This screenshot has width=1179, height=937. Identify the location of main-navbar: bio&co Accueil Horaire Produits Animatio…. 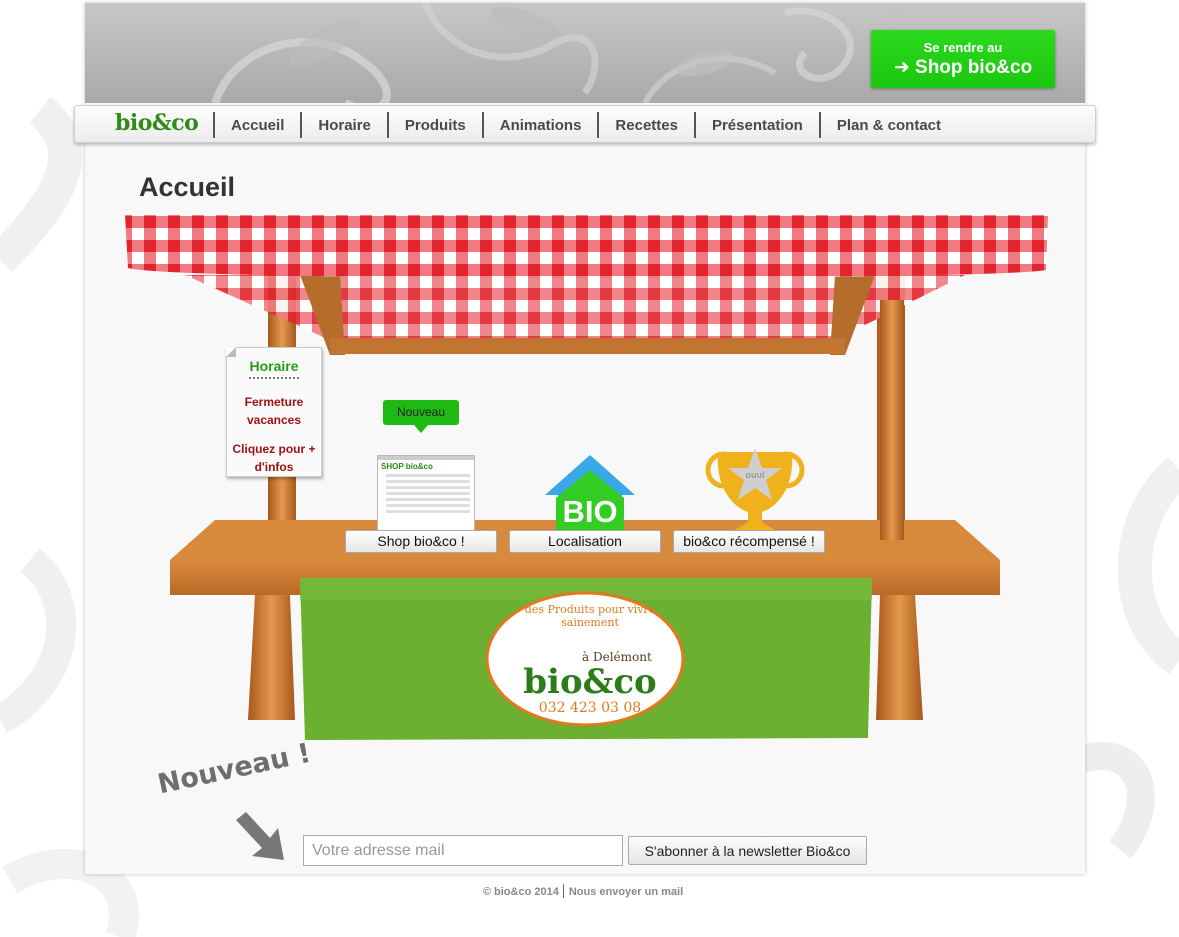
(585, 124).